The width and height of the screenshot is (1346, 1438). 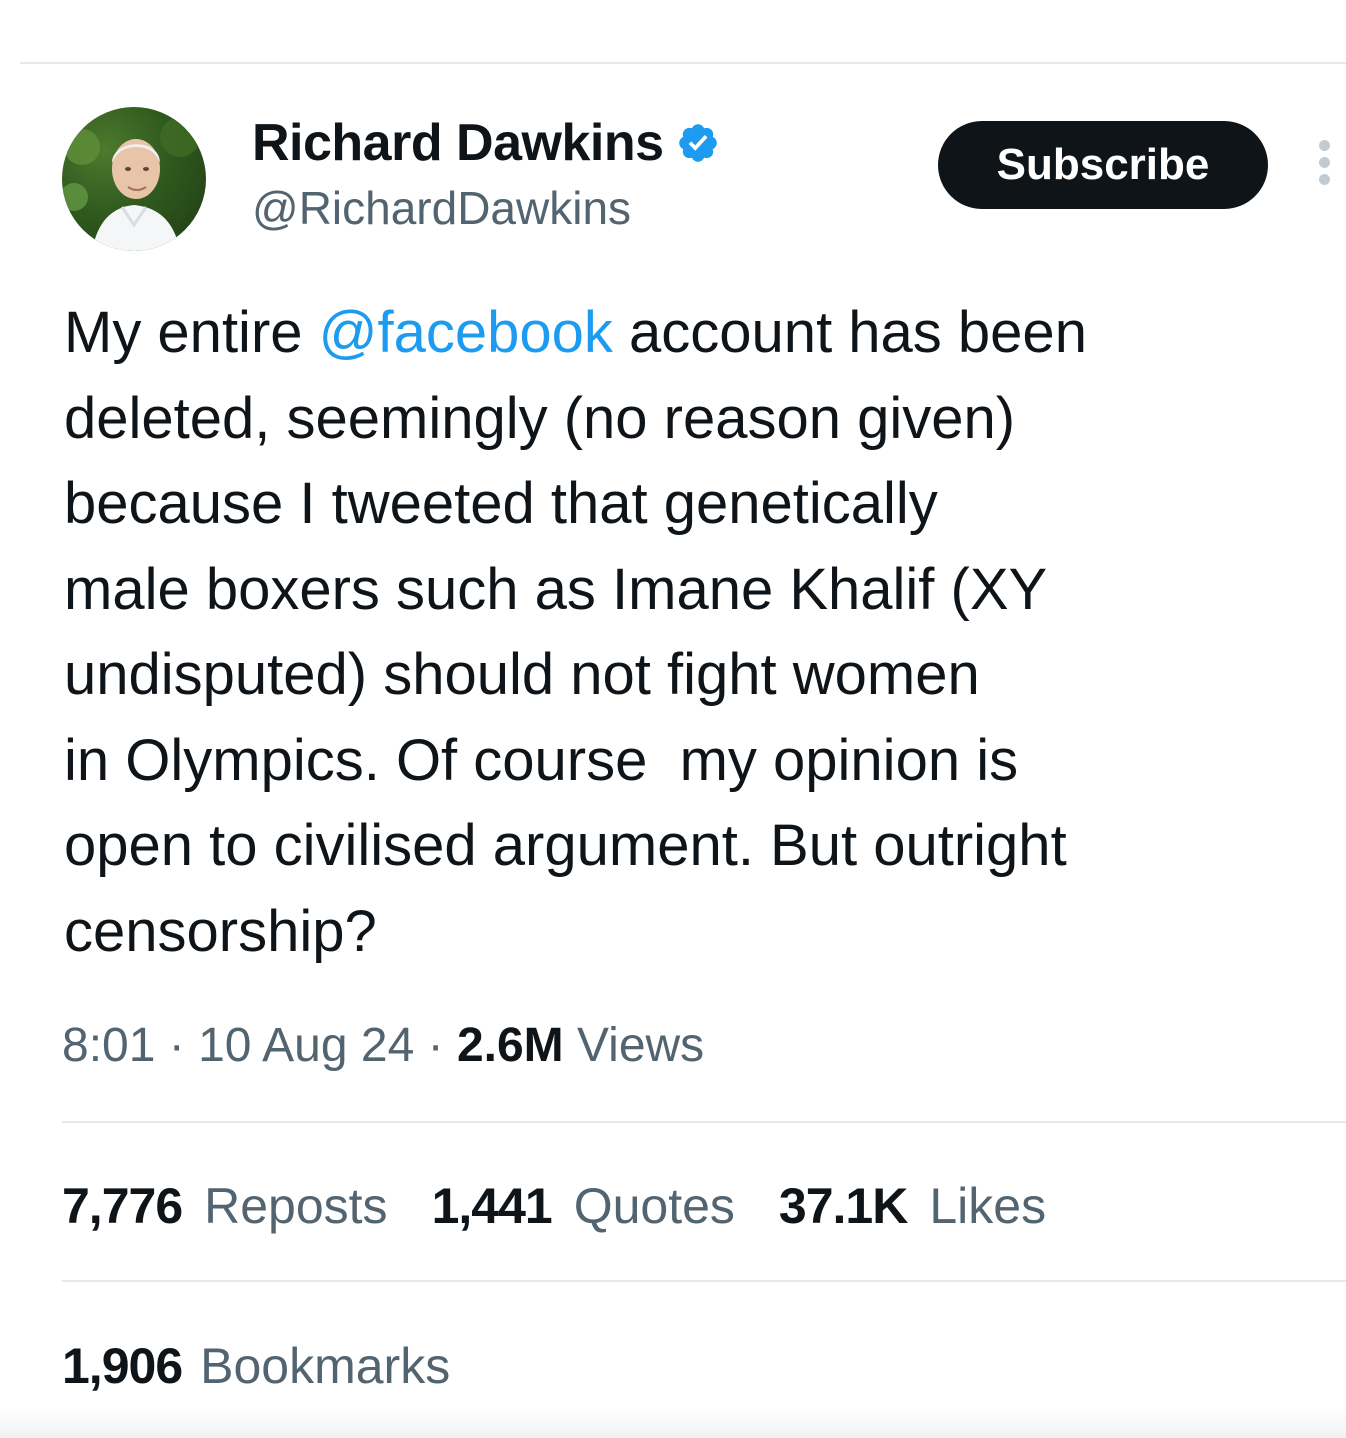 I want to click on quotes-count: 1,441, so click(x=492, y=1206).